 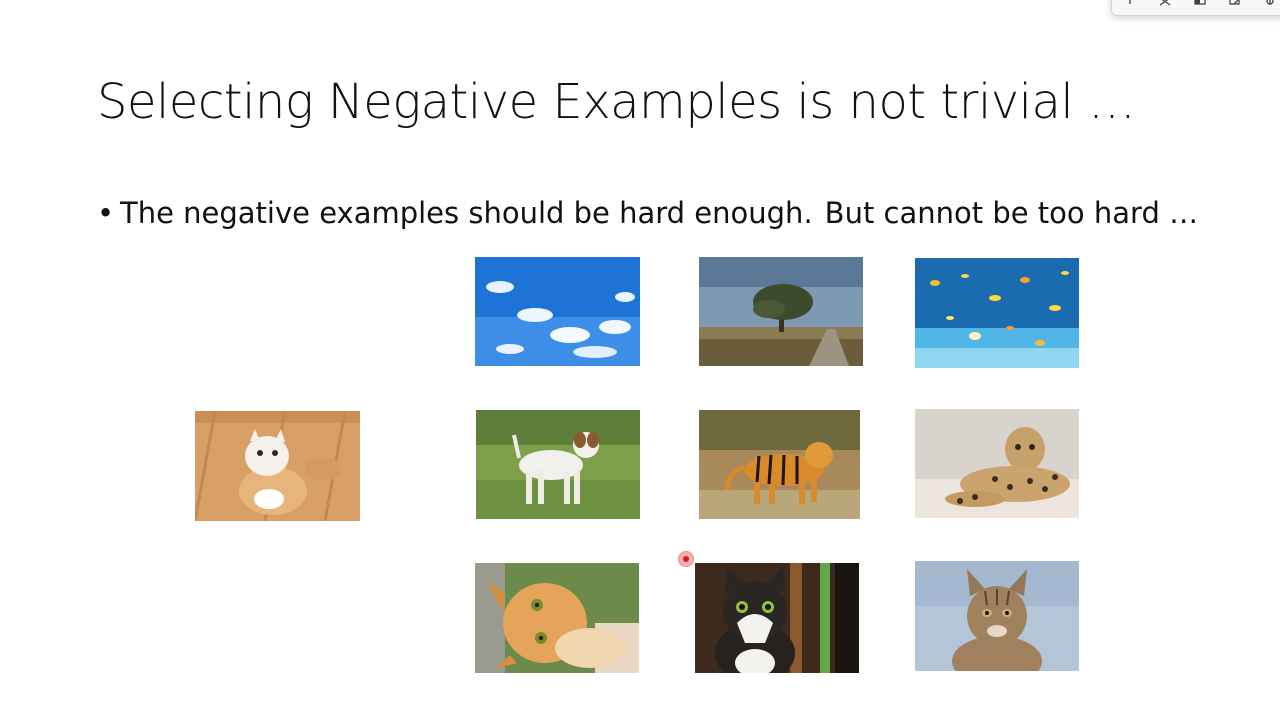 What do you see at coordinates (557, 311) in the screenshot?
I see `image-sky` at bounding box center [557, 311].